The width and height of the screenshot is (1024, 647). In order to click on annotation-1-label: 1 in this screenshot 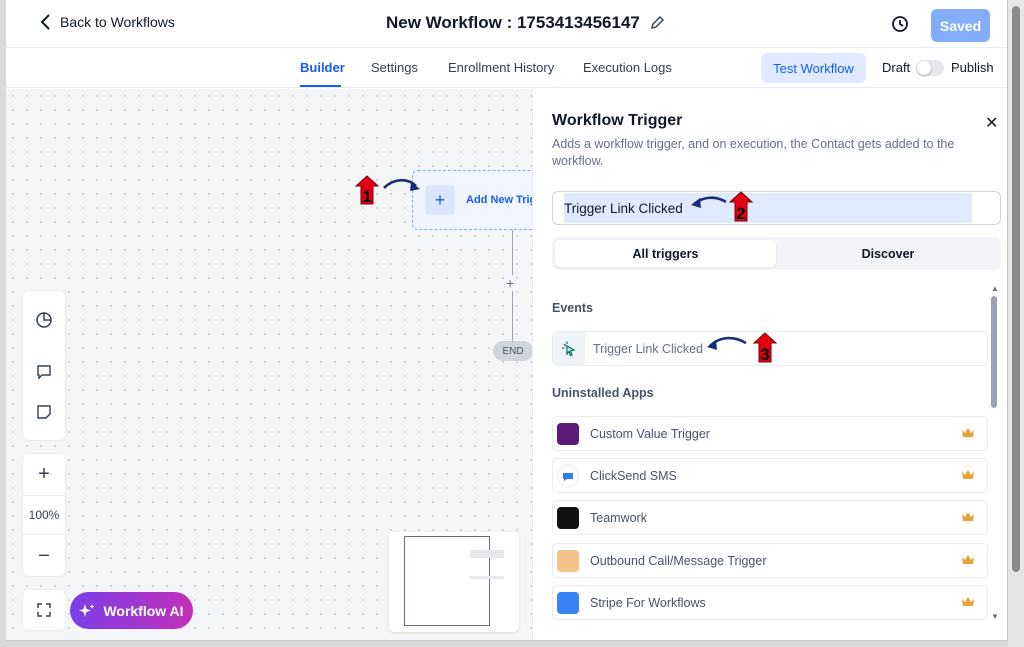, I will do `click(366, 196)`.